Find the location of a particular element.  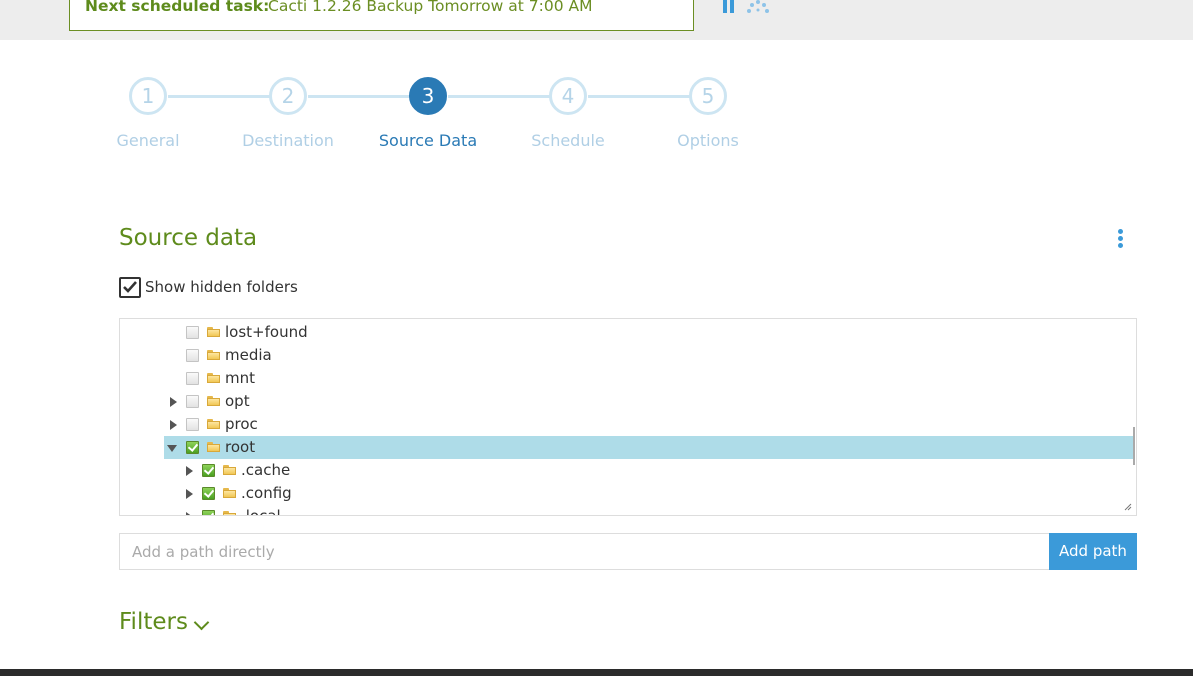

step-3-label: Source Data is located at coordinates (428, 140).